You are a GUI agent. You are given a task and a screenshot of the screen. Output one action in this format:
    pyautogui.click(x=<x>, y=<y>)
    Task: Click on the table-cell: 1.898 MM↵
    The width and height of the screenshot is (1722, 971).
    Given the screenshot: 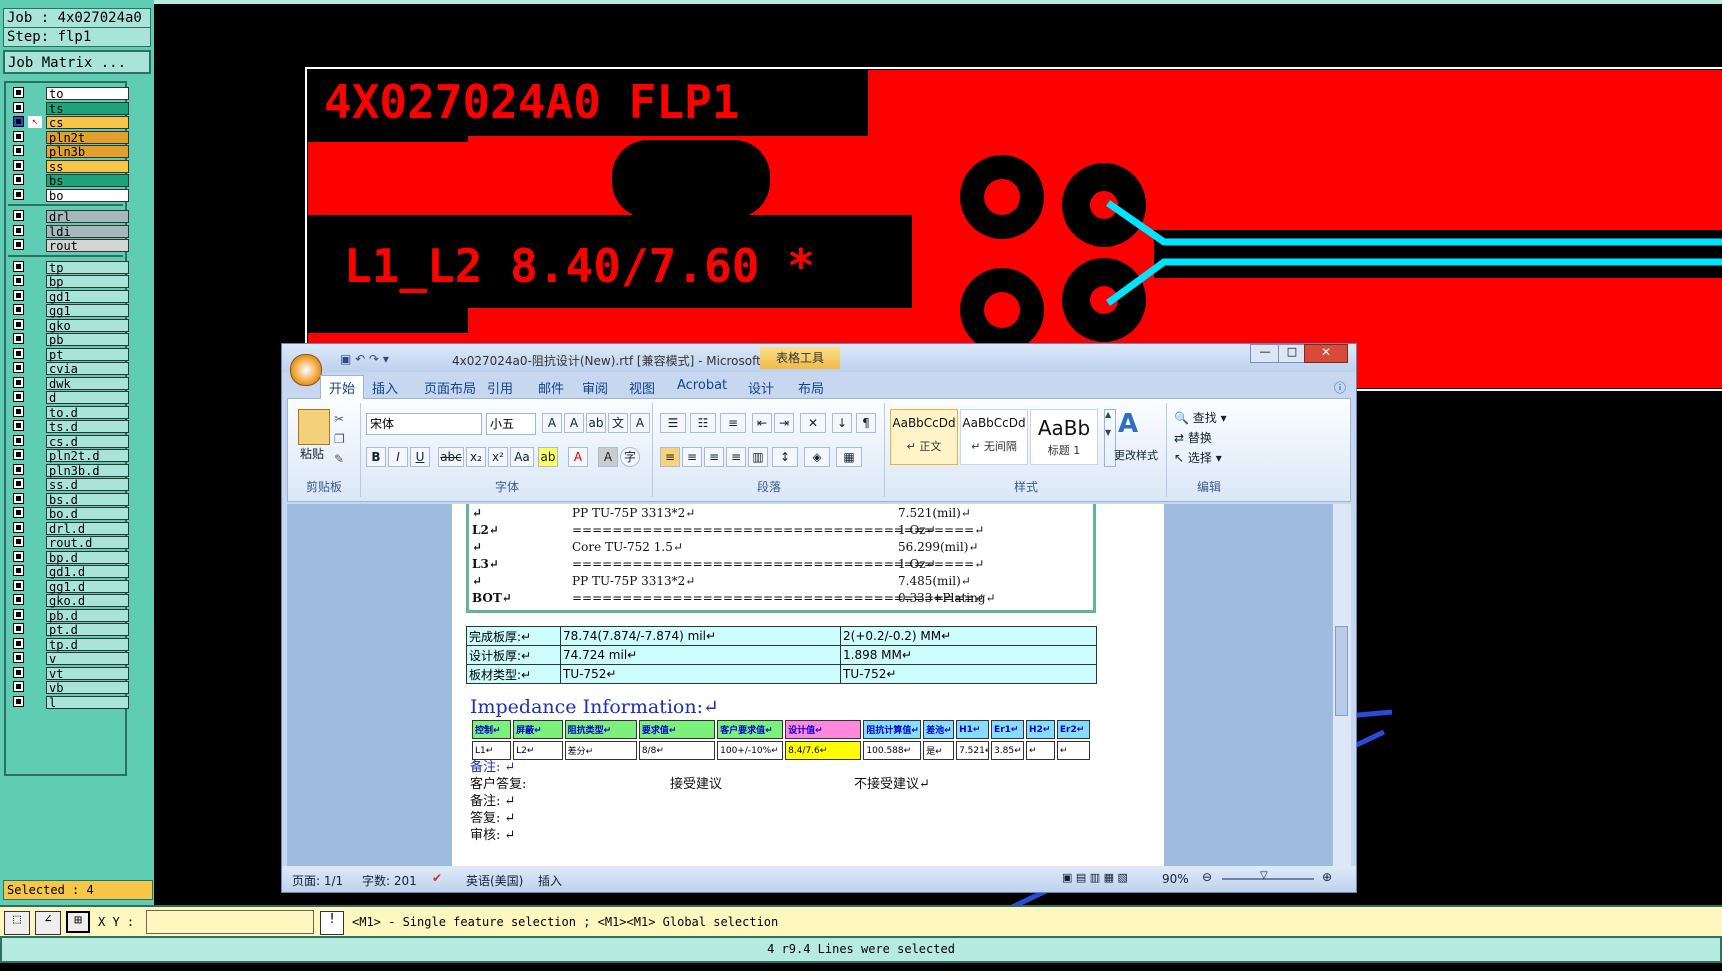 What is the action you would take?
    pyautogui.click(x=968, y=655)
    